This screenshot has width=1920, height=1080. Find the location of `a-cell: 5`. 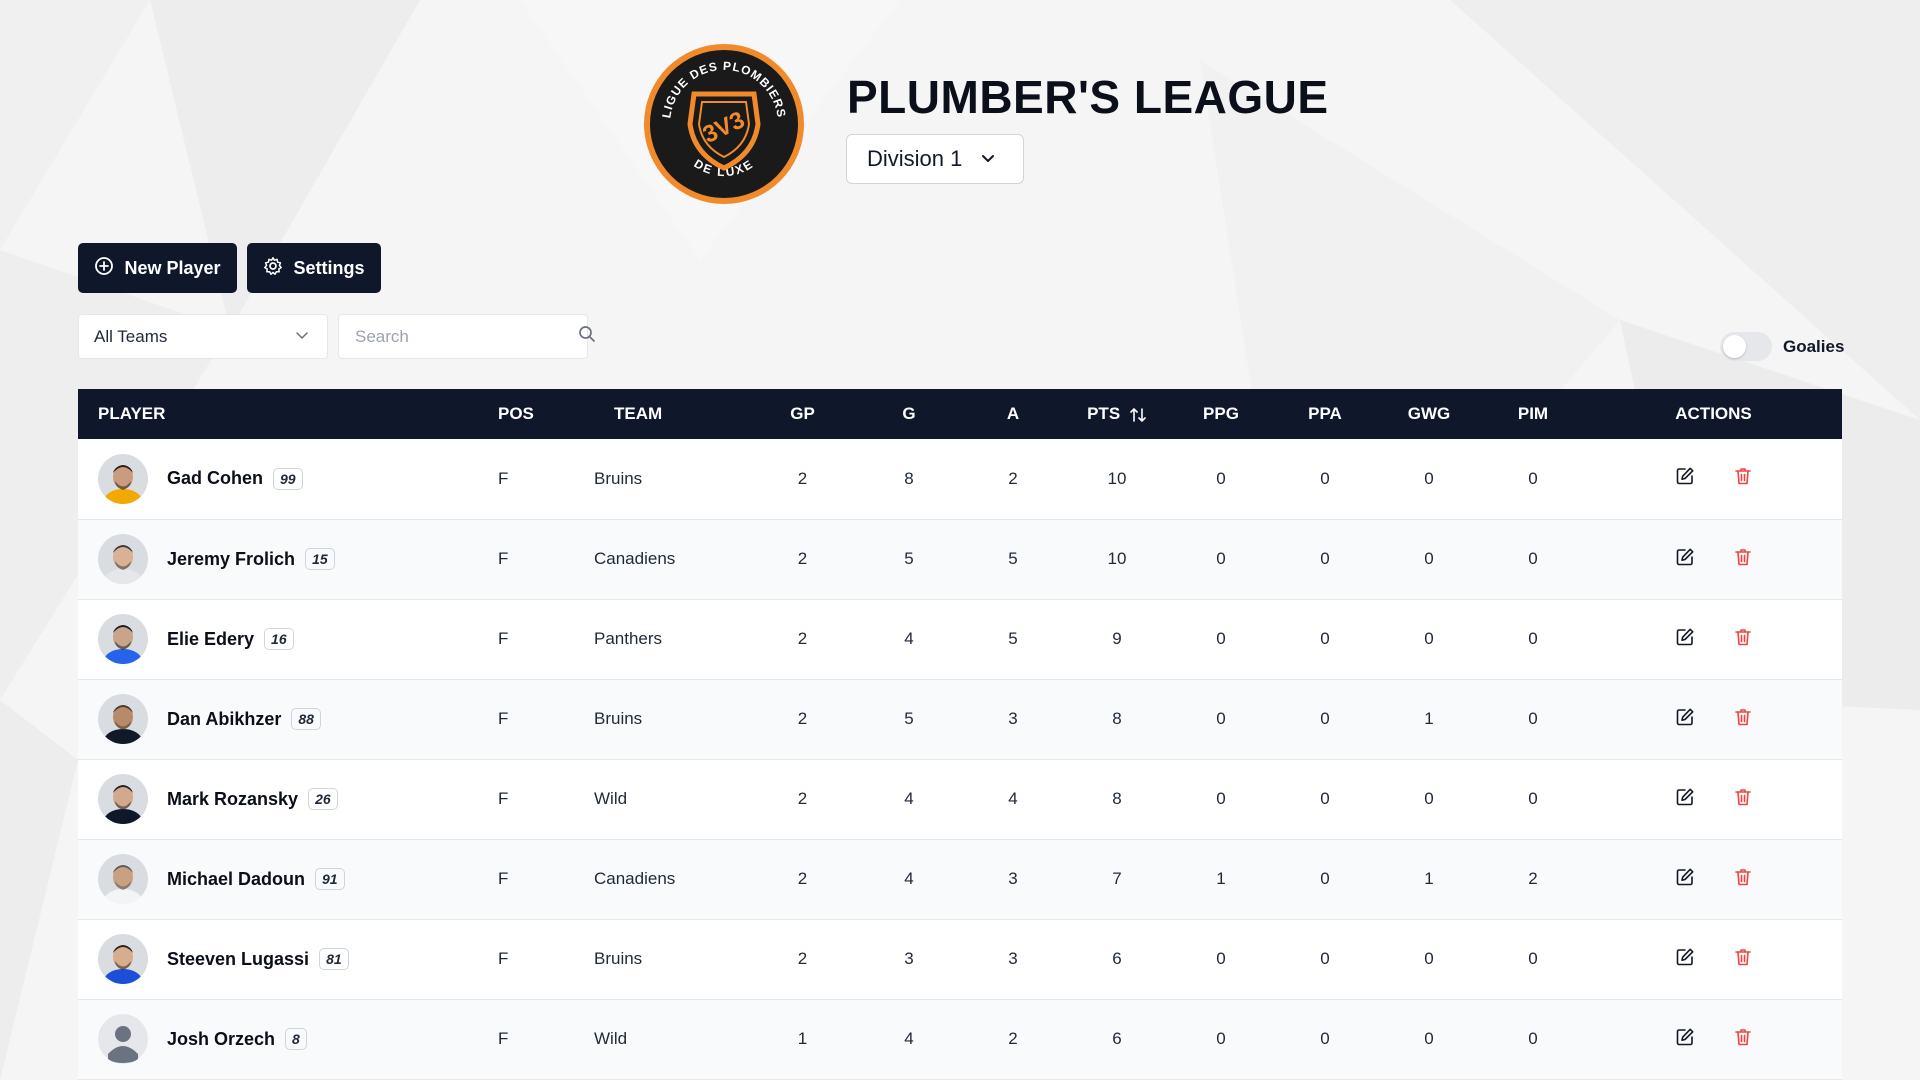

a-cell: 5 is located at coordinates (1013, 638).